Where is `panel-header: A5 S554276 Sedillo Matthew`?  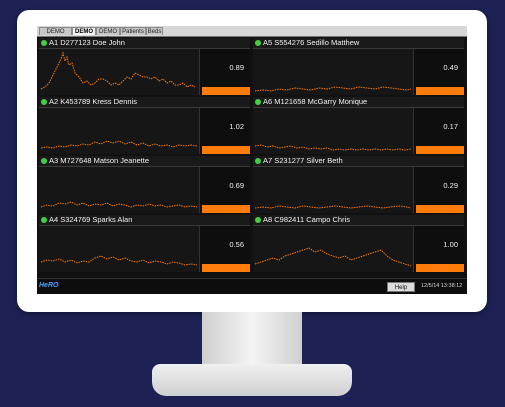
panel-header: A5 S554276 Sedillo Matthew is located at coordinates (358, 43).